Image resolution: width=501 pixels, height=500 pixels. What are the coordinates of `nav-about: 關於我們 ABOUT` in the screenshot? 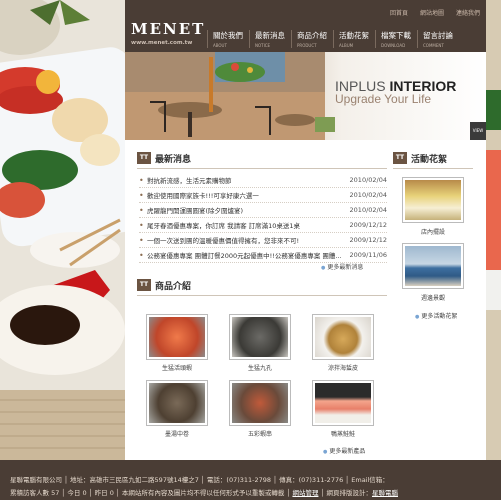 It's located at (228, 39).